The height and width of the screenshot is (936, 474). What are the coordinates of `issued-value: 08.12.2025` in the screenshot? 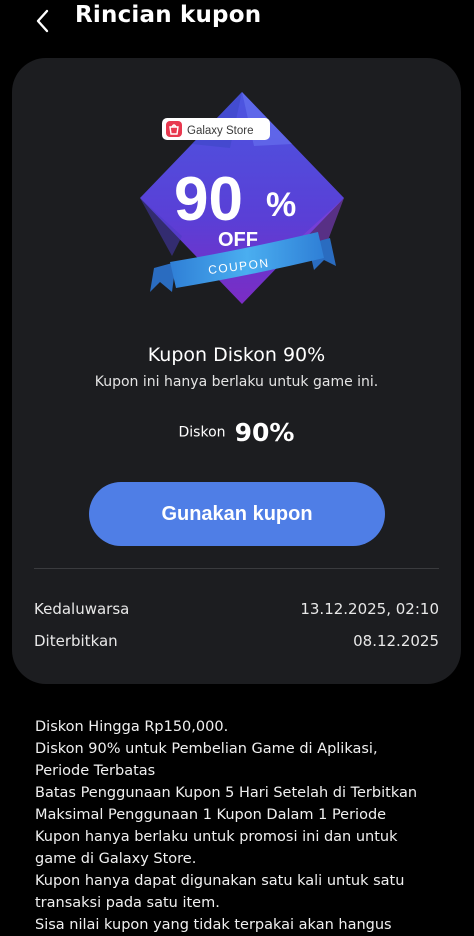 It's located at (396, 641).